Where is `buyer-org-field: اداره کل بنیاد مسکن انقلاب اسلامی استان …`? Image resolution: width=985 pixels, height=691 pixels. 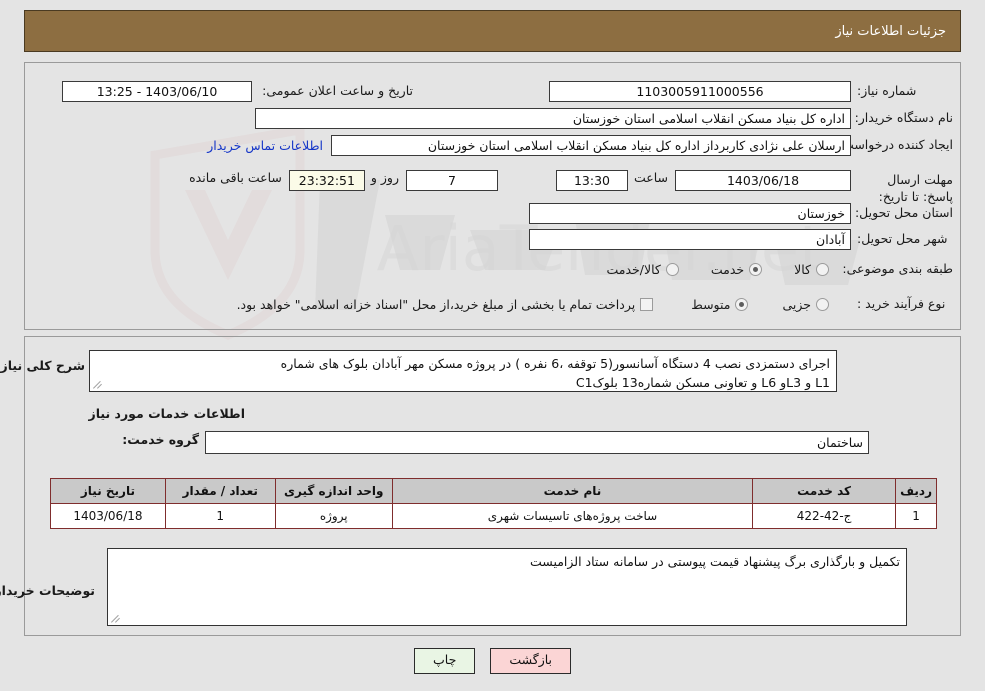
buyer-org-field: اداره کل بنیاد مسکن انقلاب اسلامی استان … is located at coordinates (553, 118).